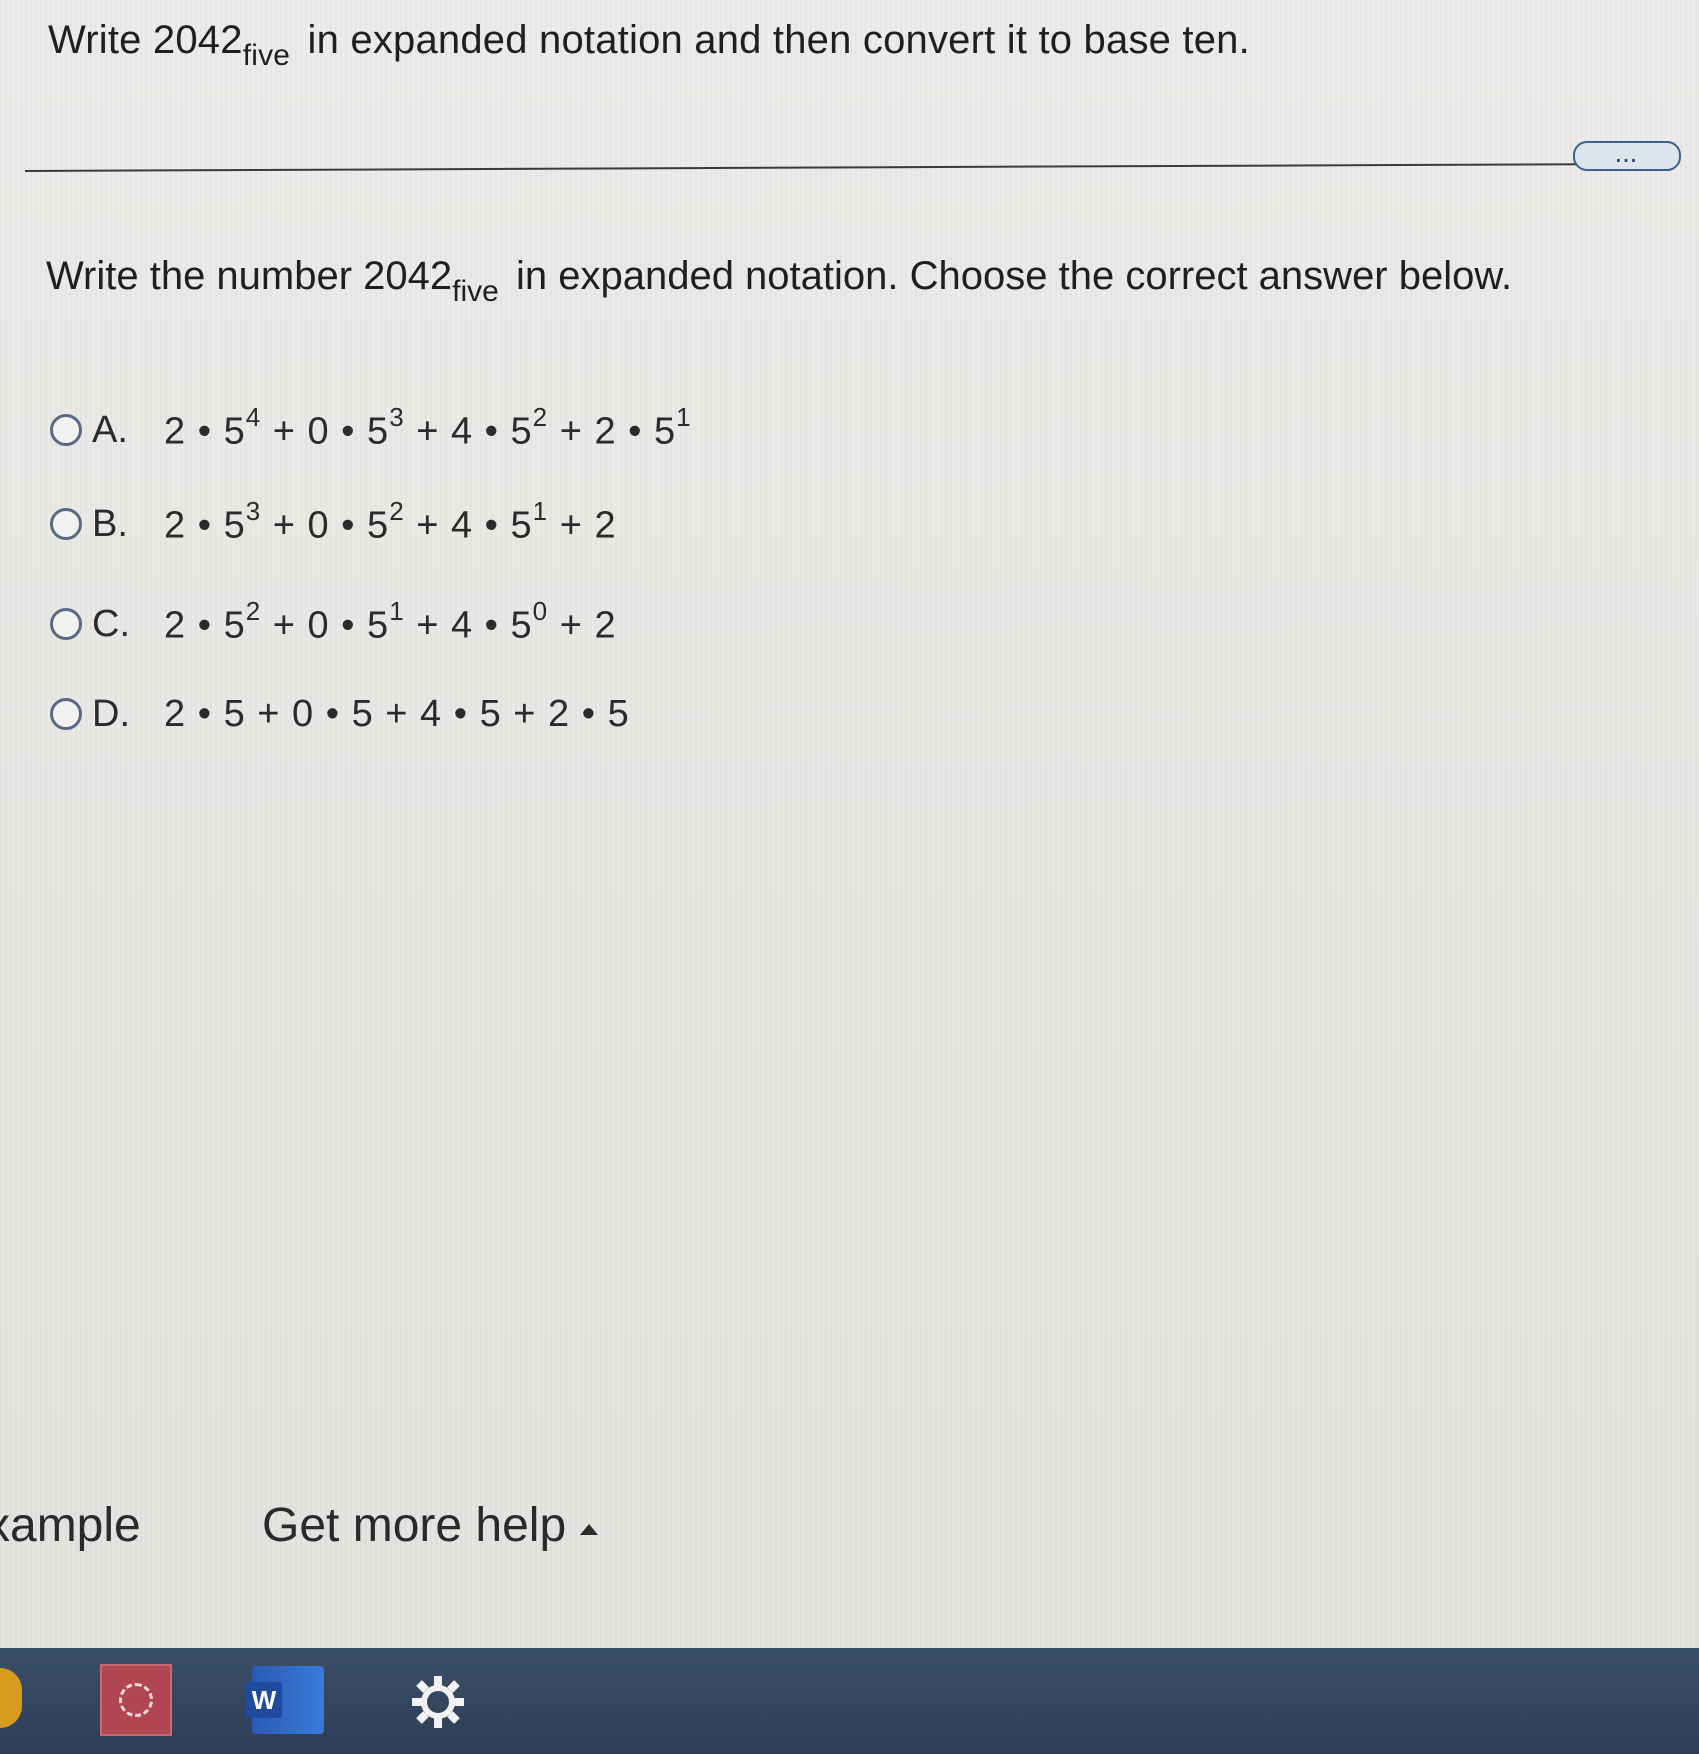 The height and width of the screenshot is (1754, 1699). I want to click on option-letter: B., so click(110, 523).